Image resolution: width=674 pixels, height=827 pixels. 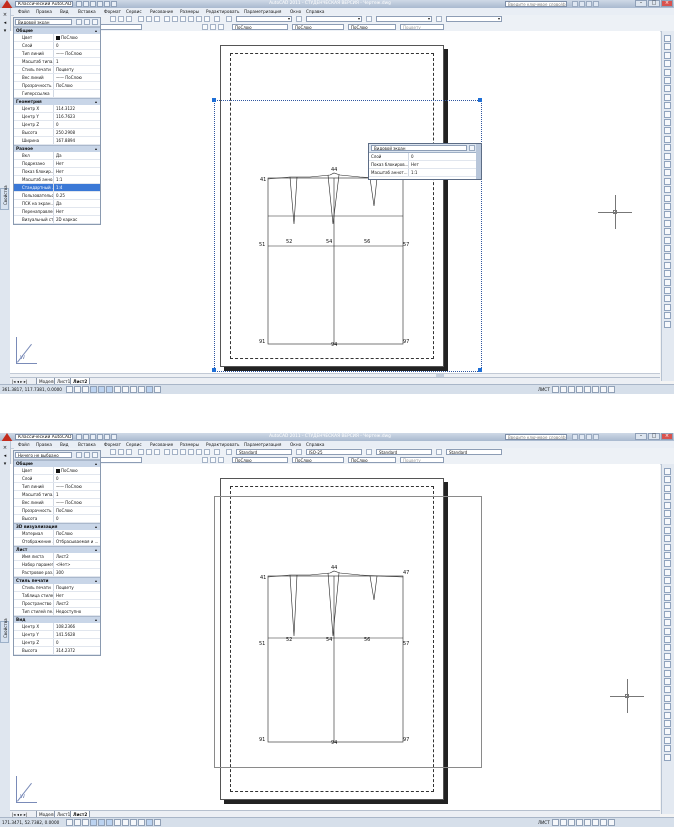 What do you see at coordinates (445, 156) in the screenshot?
I see `property-value: 0` at bounding box center [445, 156].